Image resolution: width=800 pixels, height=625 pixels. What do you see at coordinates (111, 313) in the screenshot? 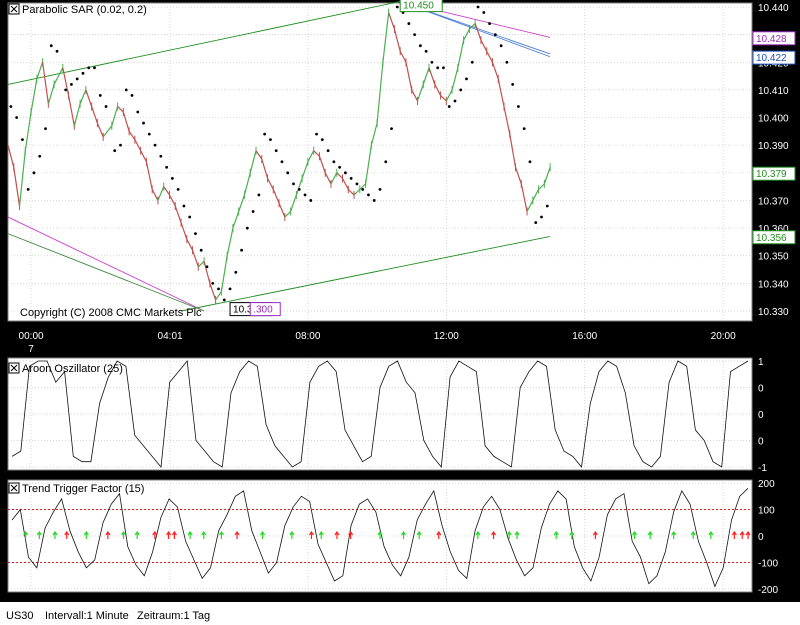
I see `copyright-text: Copyright (C) 2008 CMC Markets Plc` at bounding box center [111, 313].